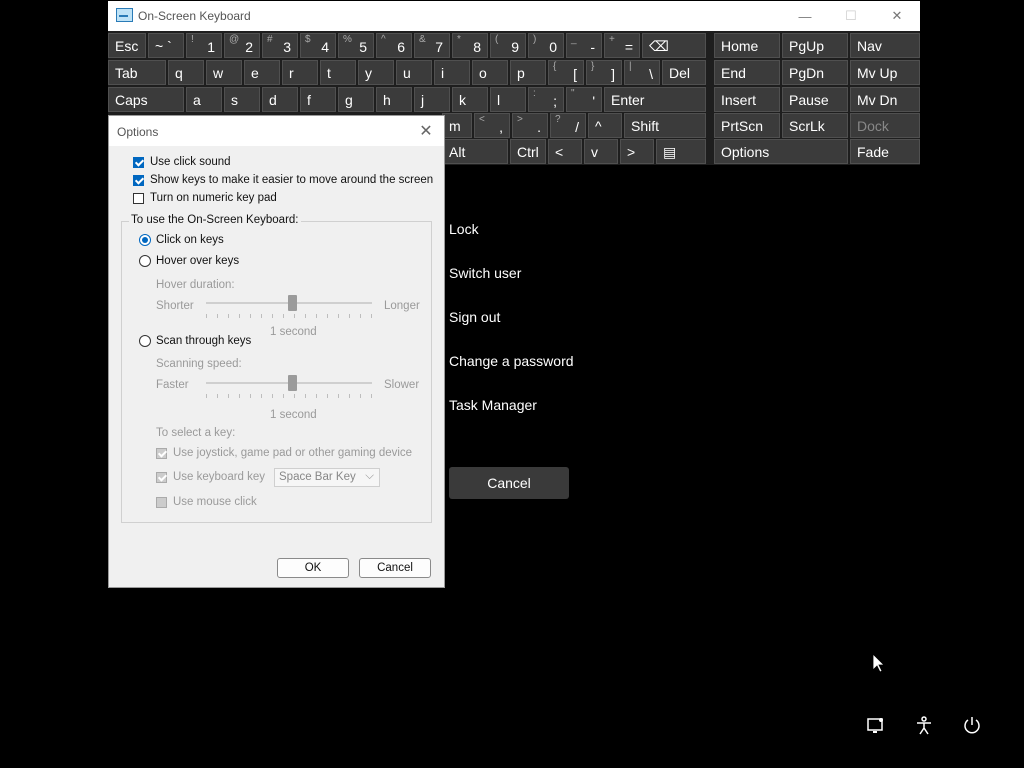 Image resolution: width=1024 pixels, height=768 pixels. What do you see at coordinates (972, 726) in the screenshot?
I see `power-icon` at bounding box center [972, 726].